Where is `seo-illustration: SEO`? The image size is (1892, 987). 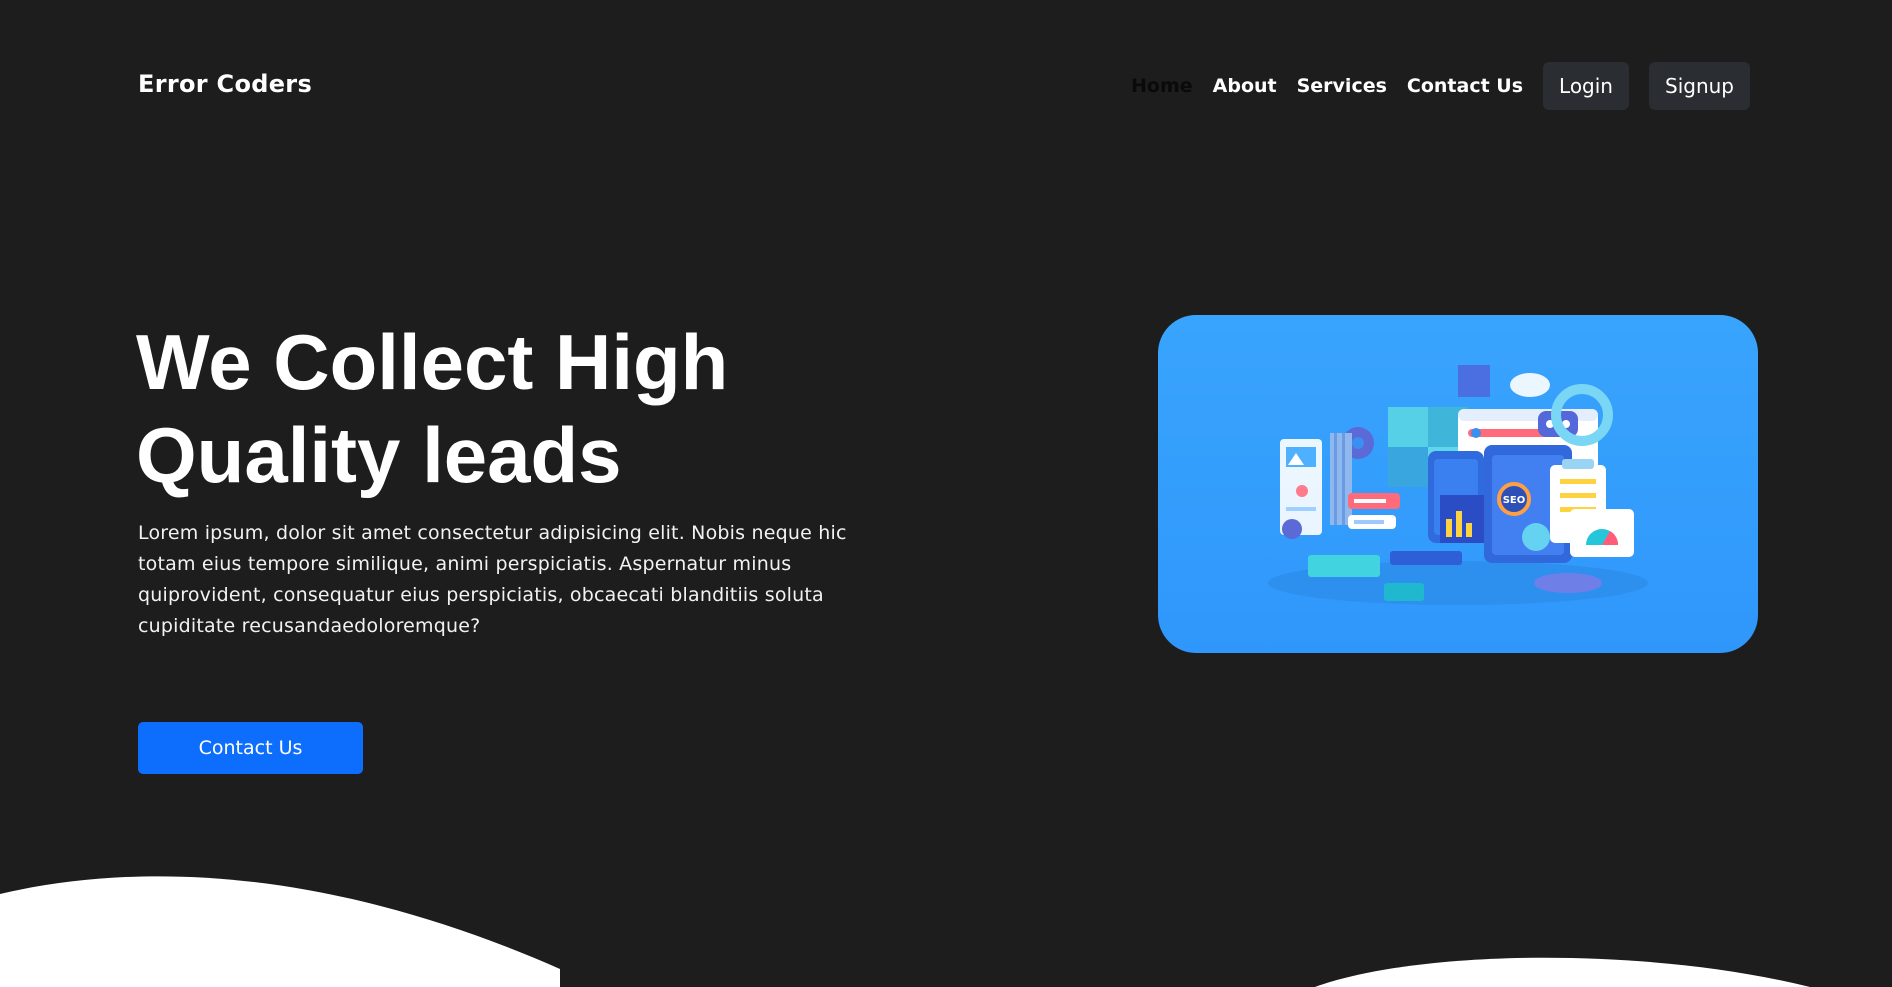 seo-illustration: SEO is located at coordinates (1458, 485).